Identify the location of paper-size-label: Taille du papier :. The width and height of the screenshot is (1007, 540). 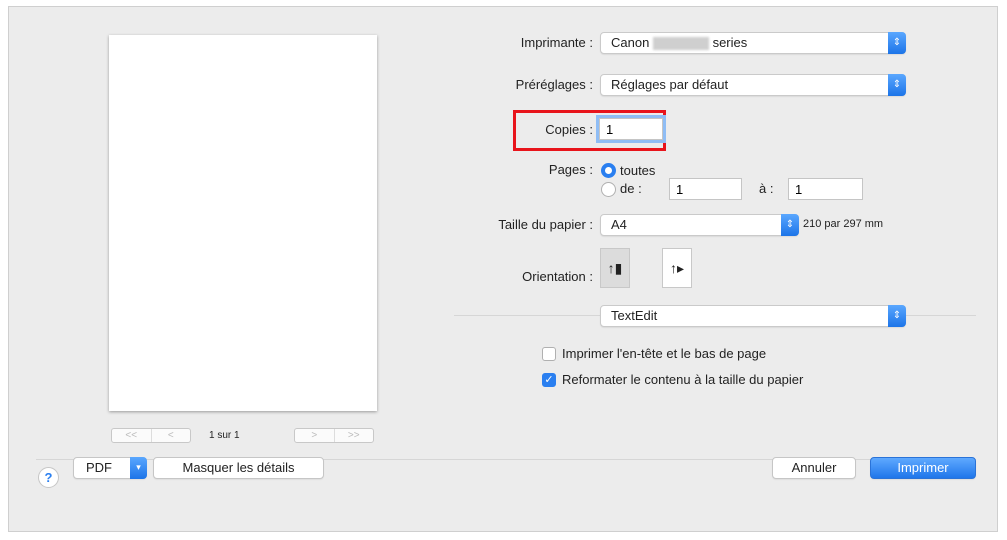
(545, 224).